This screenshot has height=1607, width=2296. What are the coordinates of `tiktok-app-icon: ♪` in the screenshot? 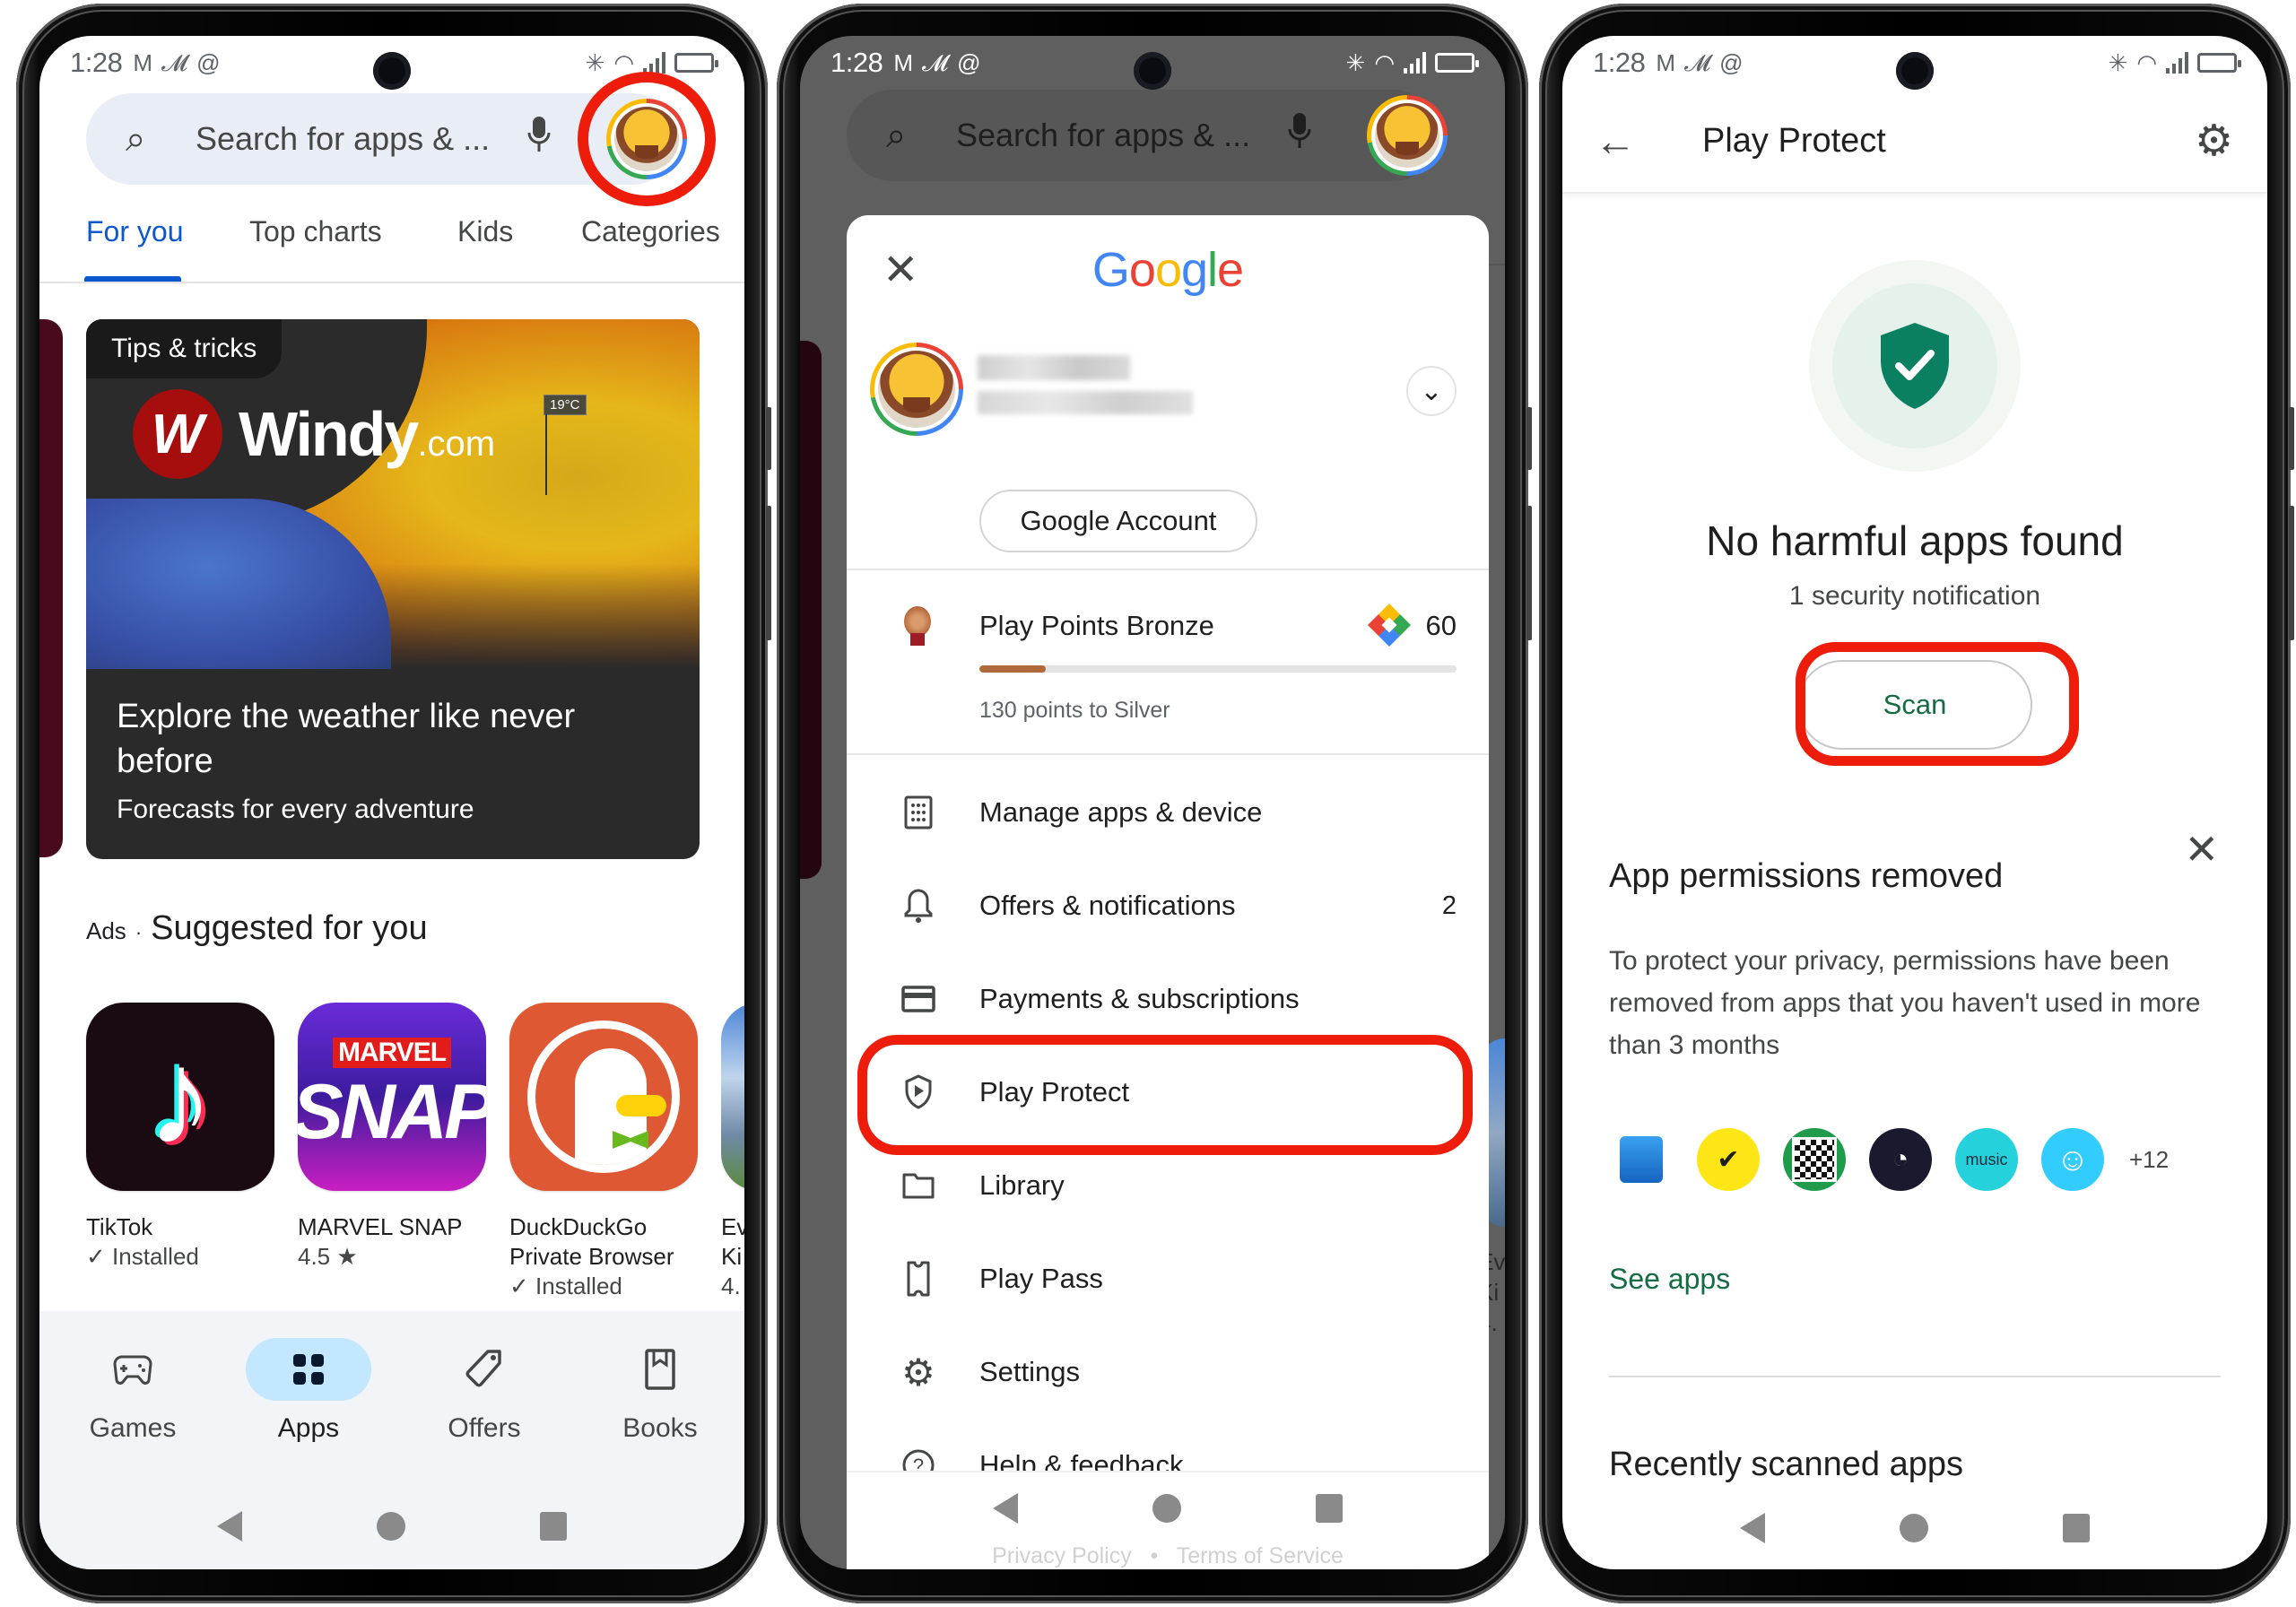 It's located at (180, 1097).